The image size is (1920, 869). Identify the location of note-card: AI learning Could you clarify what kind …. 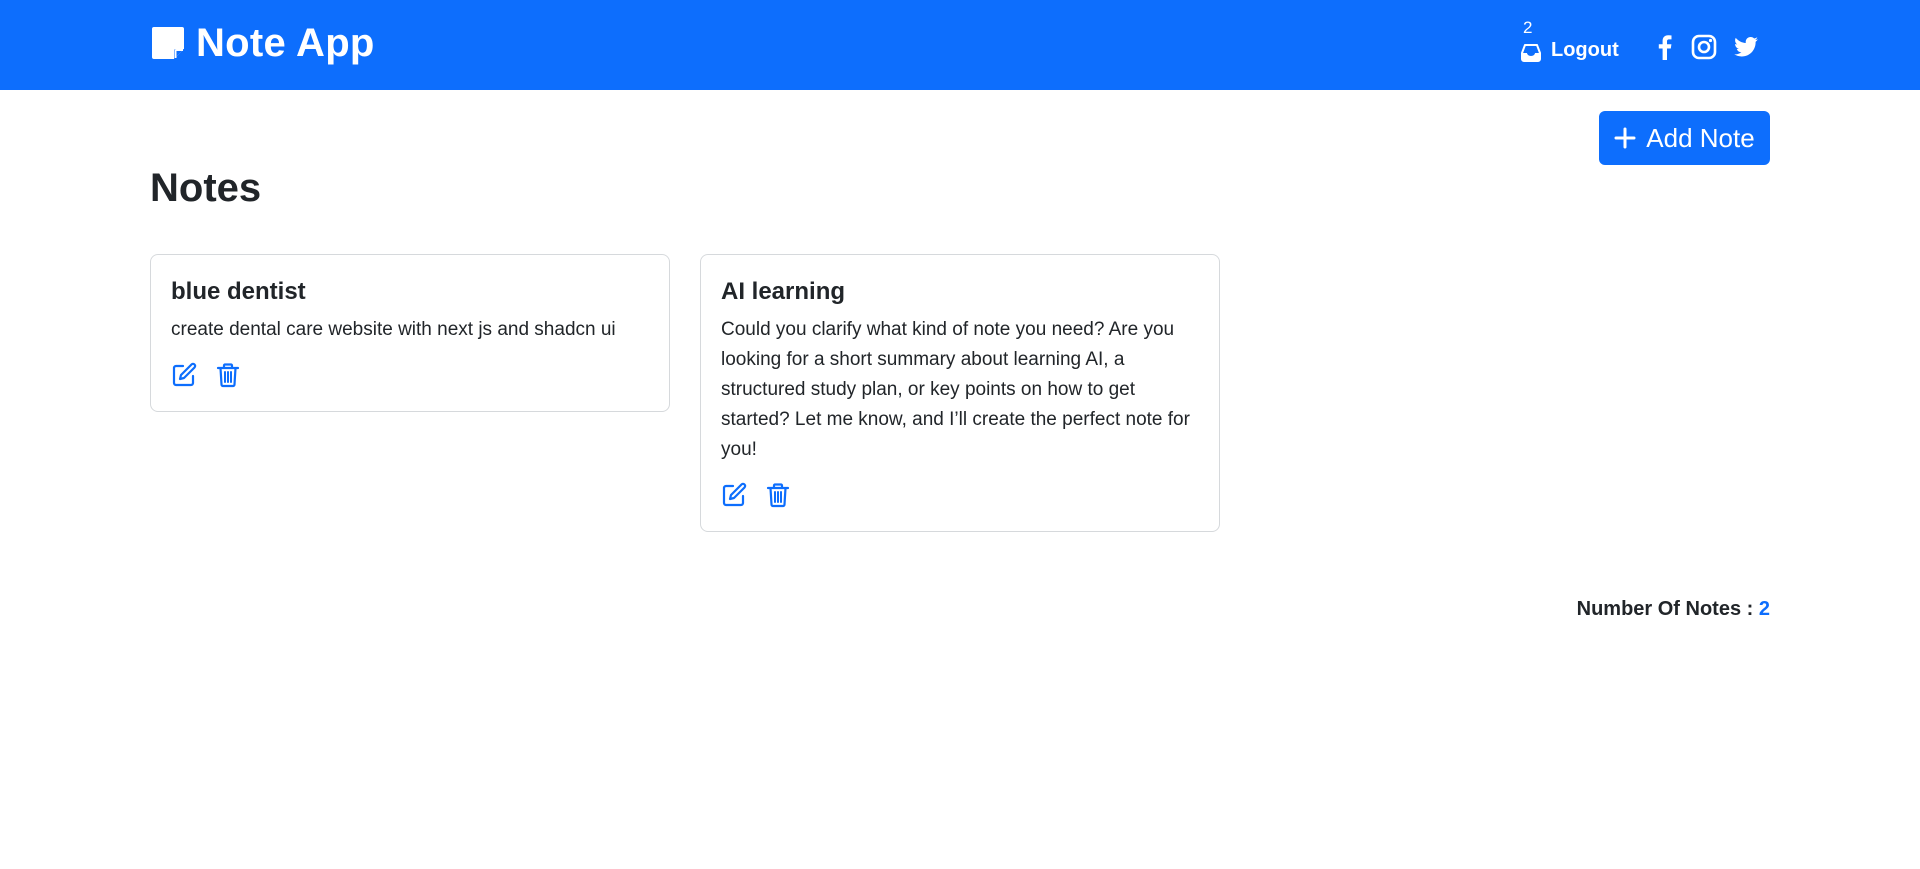
(960, 393).